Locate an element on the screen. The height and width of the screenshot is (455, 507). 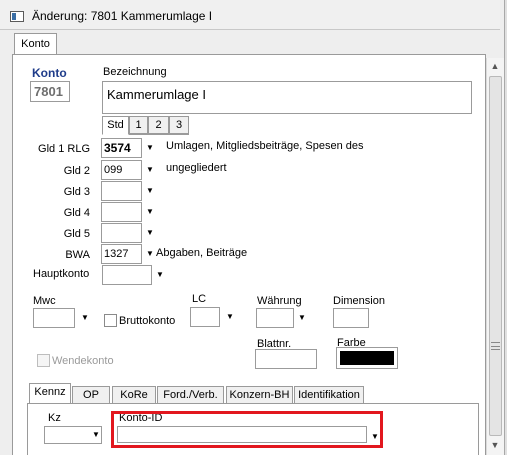
gld5-label: Gld 5 is located at coordinates (76, 234).